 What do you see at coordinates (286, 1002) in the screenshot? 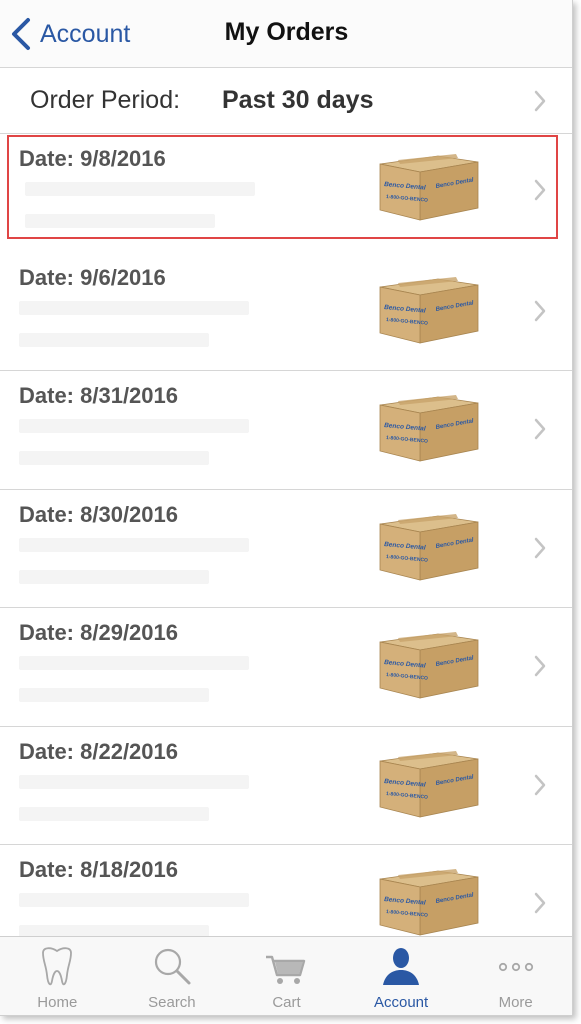
I see `tab-cart-label: Cart` at bounding box center [286, 1002].